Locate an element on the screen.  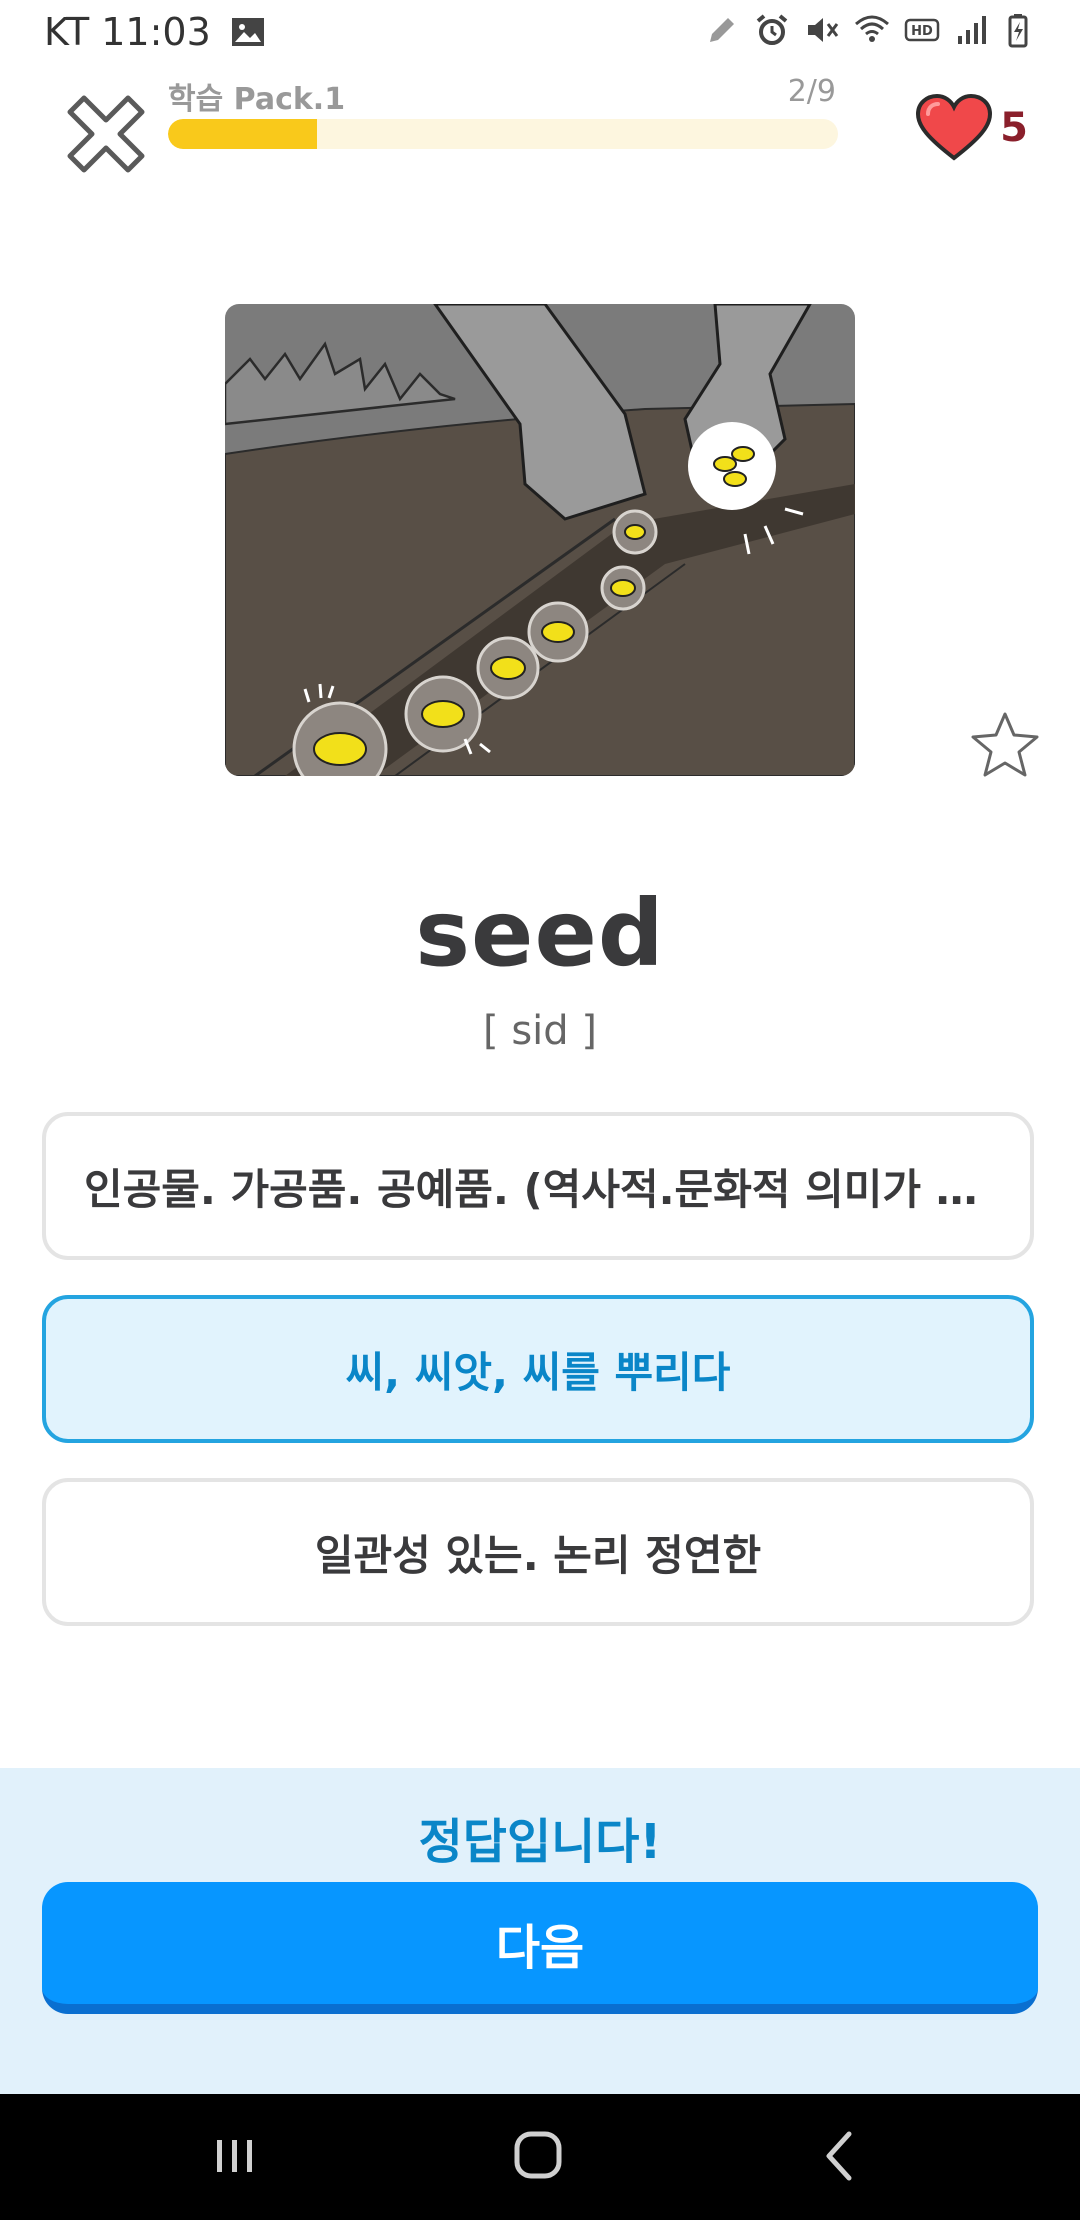
signal-icon is located at coordinates (972, 30).